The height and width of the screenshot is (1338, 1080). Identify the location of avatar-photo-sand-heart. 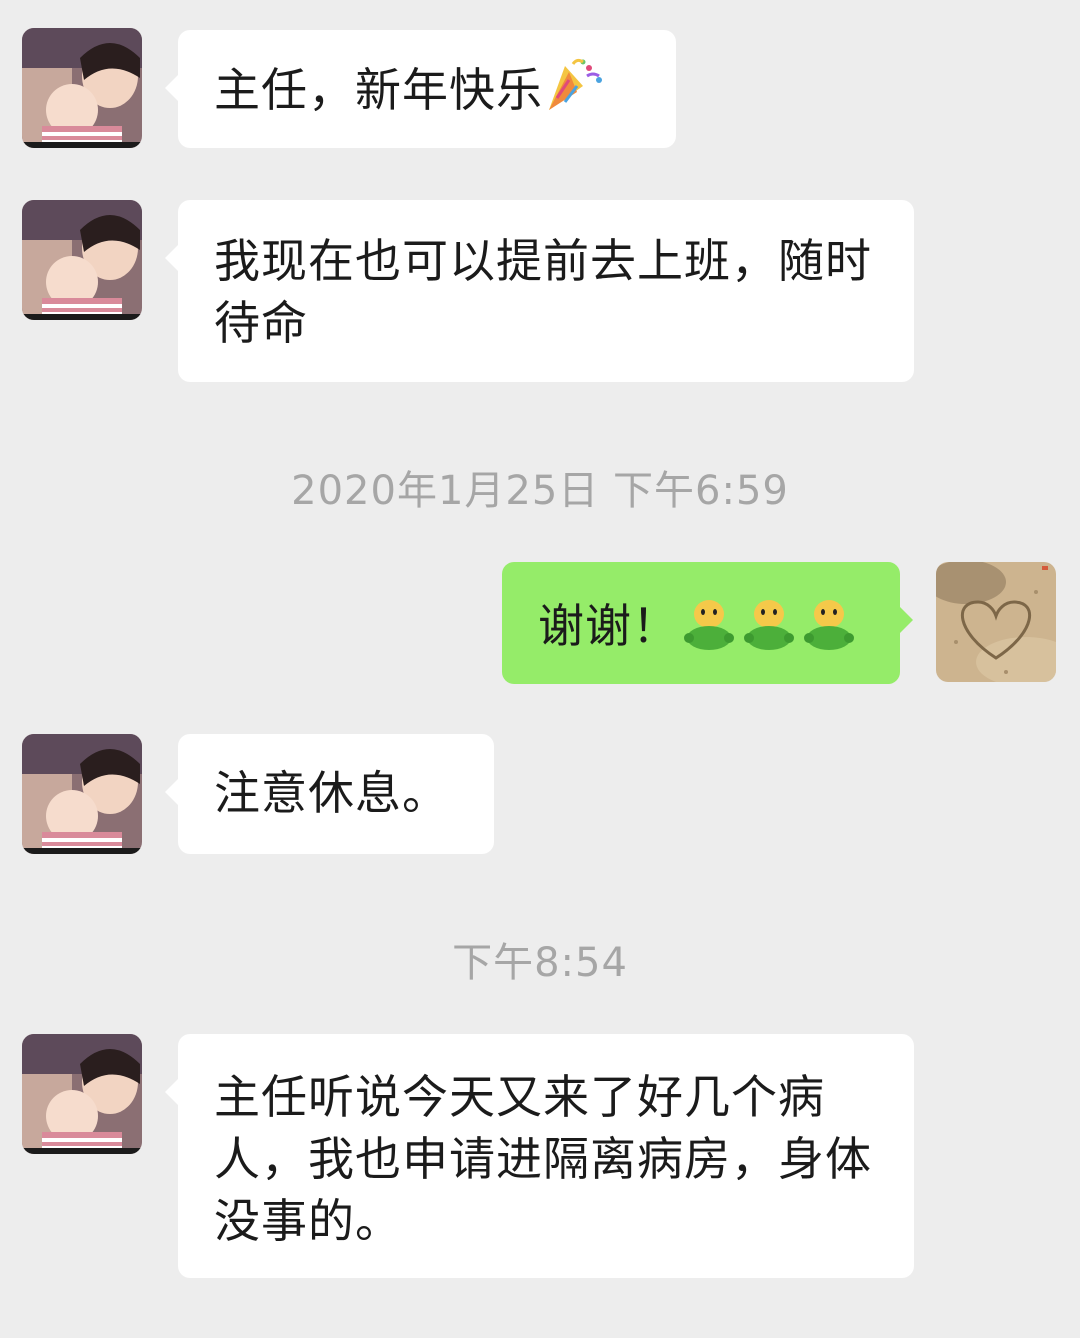
(996, 622).